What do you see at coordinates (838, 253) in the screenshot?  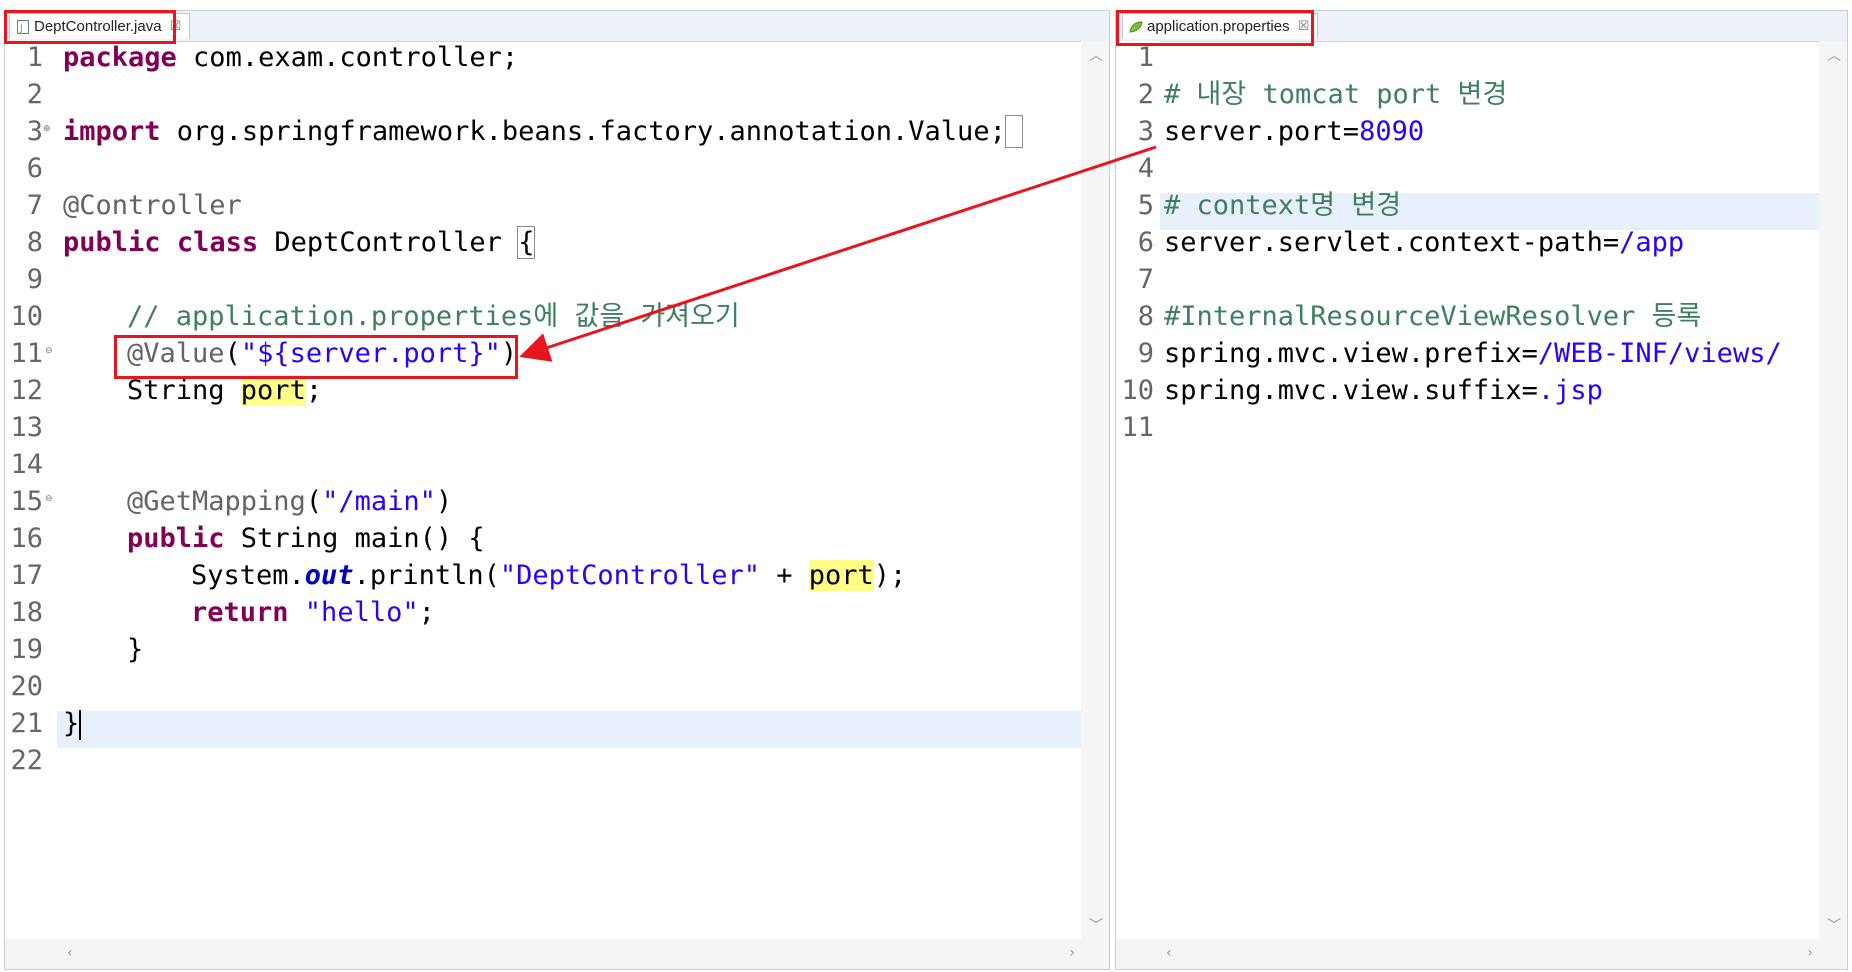 I see `annotation-arrow` at bounding box center [838, 253].